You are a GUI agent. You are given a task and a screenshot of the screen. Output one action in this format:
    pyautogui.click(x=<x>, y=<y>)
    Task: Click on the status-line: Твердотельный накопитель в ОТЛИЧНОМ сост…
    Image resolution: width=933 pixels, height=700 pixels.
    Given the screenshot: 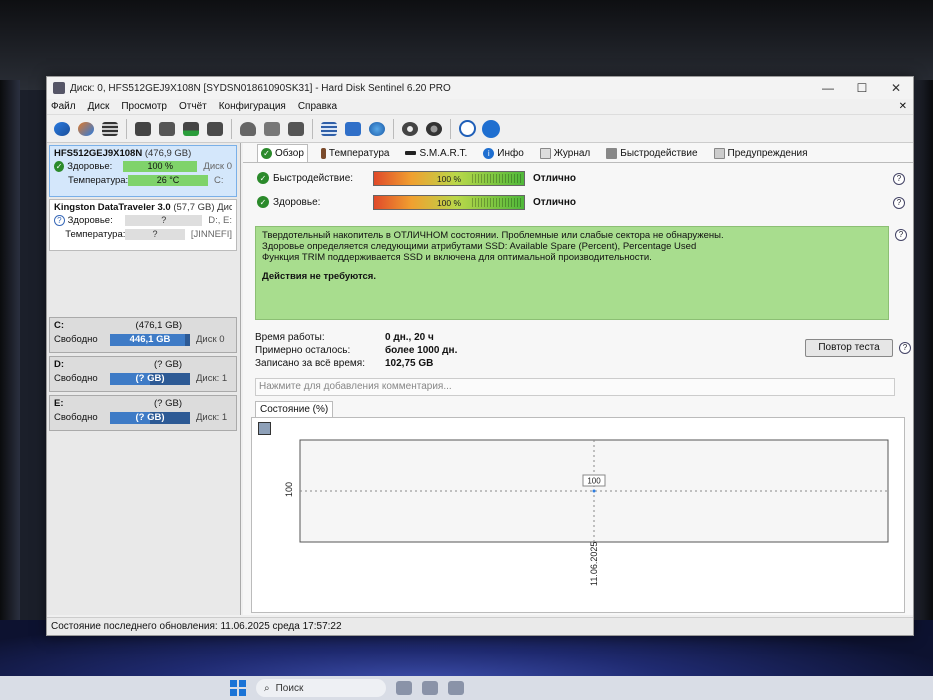 What is the action you would take?
    pyautogui.click(x=493, y=235)
    